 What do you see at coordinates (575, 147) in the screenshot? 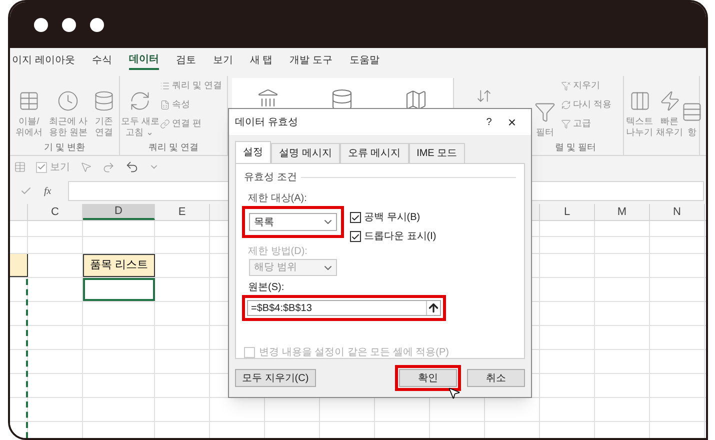
I see `group-label: 렬 및 필터` at bounding box center [575, 147].